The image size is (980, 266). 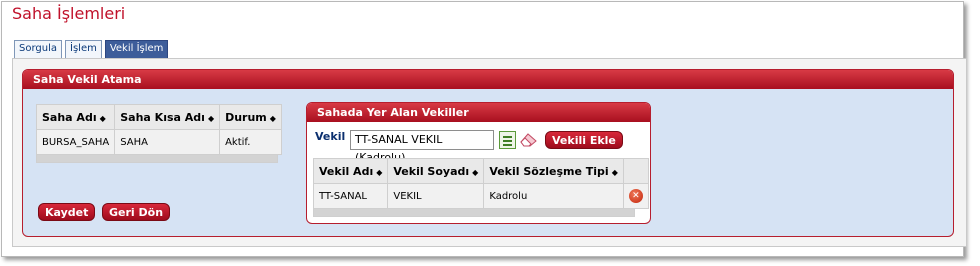 I want to click on column-header-vekil-soyadi: Vekil Soyadı ◆, so click(x=436, y=171).